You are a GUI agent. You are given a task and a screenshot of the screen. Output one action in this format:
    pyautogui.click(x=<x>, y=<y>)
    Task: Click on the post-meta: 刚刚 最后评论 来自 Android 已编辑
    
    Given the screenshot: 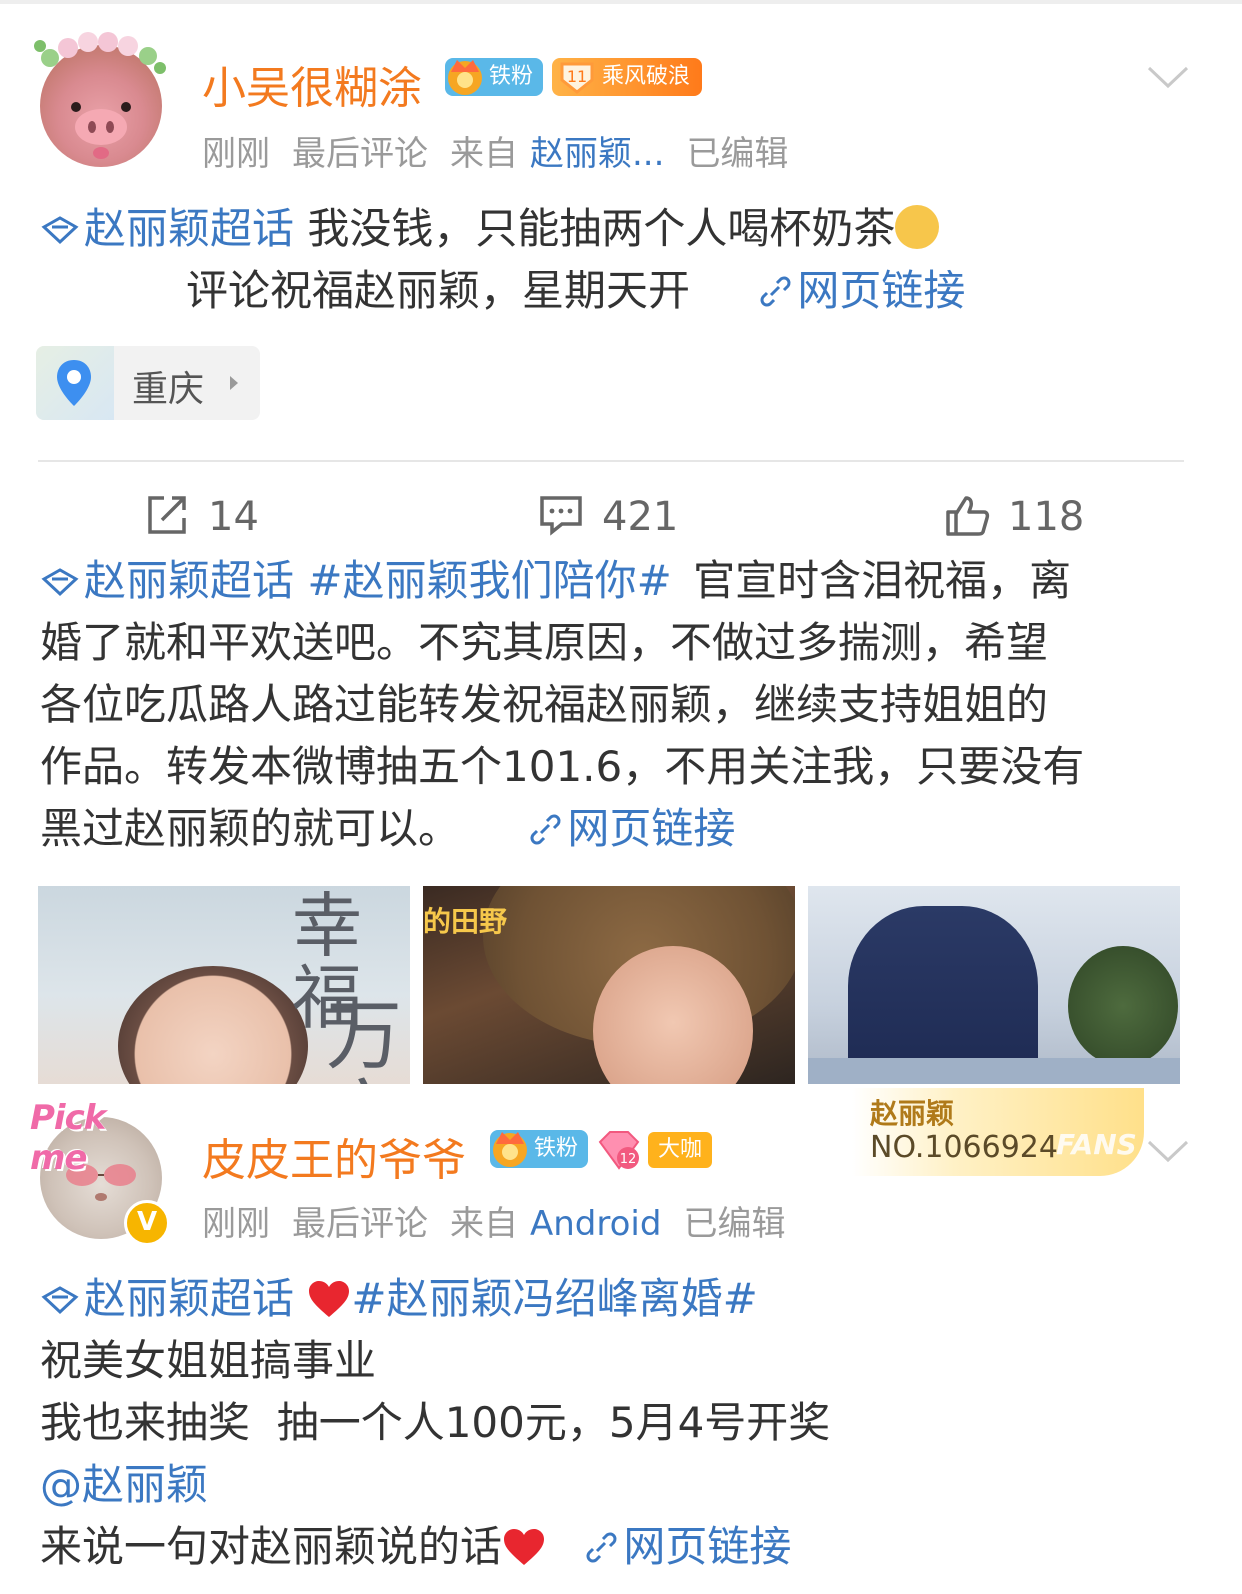 What is the action you would take?
    pyautogui.click(x=504, y=1220)
    